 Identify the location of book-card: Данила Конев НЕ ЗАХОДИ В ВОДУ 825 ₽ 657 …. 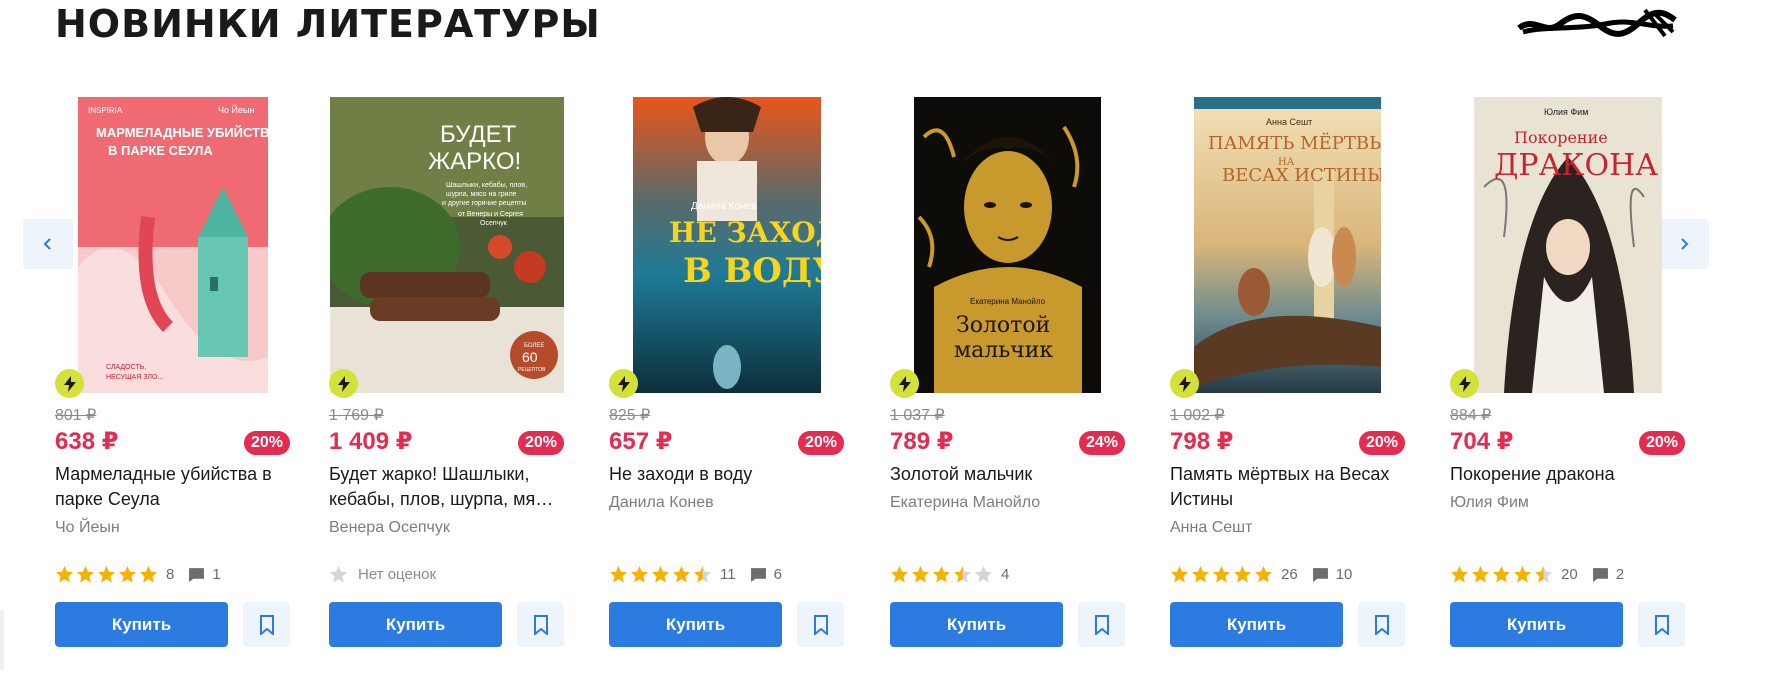
(729, 377).